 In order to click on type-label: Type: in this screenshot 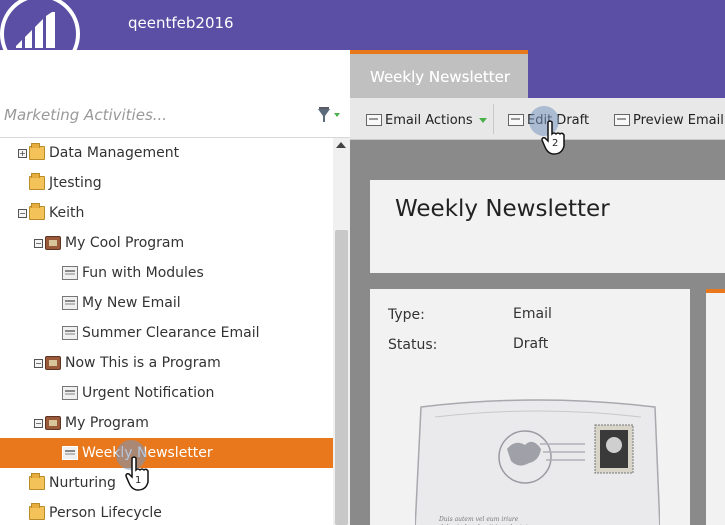, I will do `click(406, 315)`.